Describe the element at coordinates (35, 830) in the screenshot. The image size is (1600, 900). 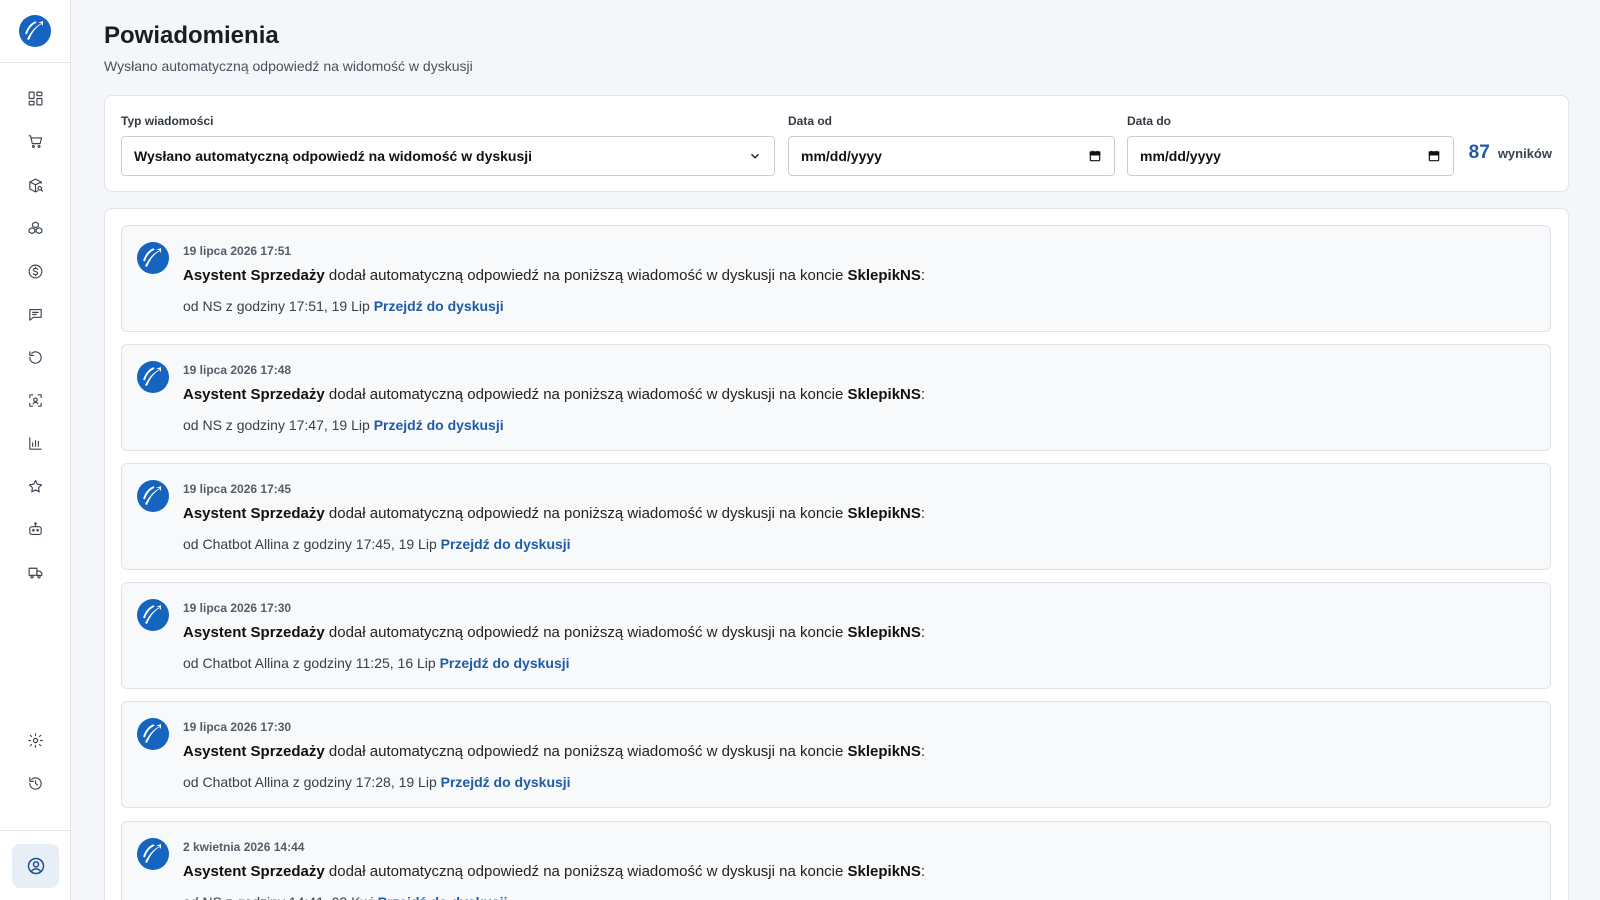
I see `sidebar-divider` at that location.